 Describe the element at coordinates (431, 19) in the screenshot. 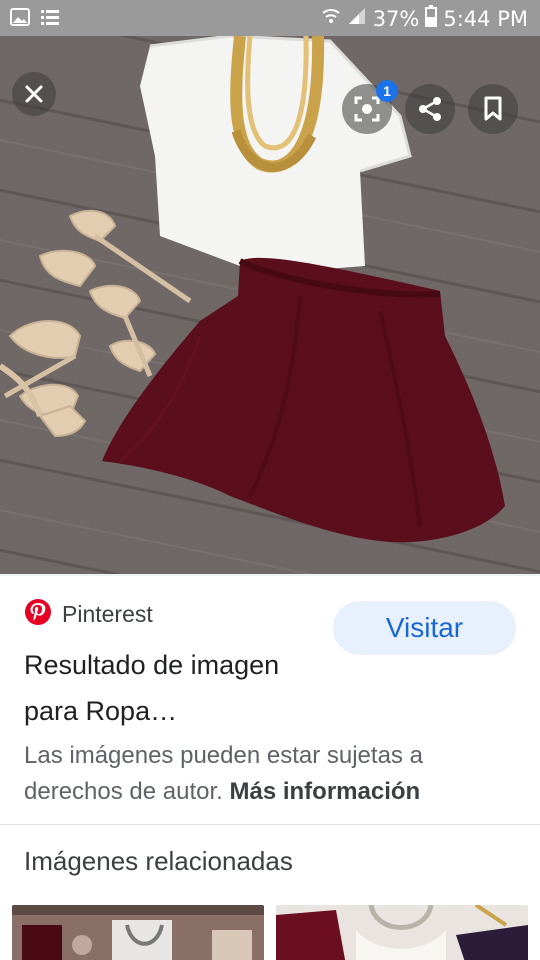

I see `battery-icon` at that location.